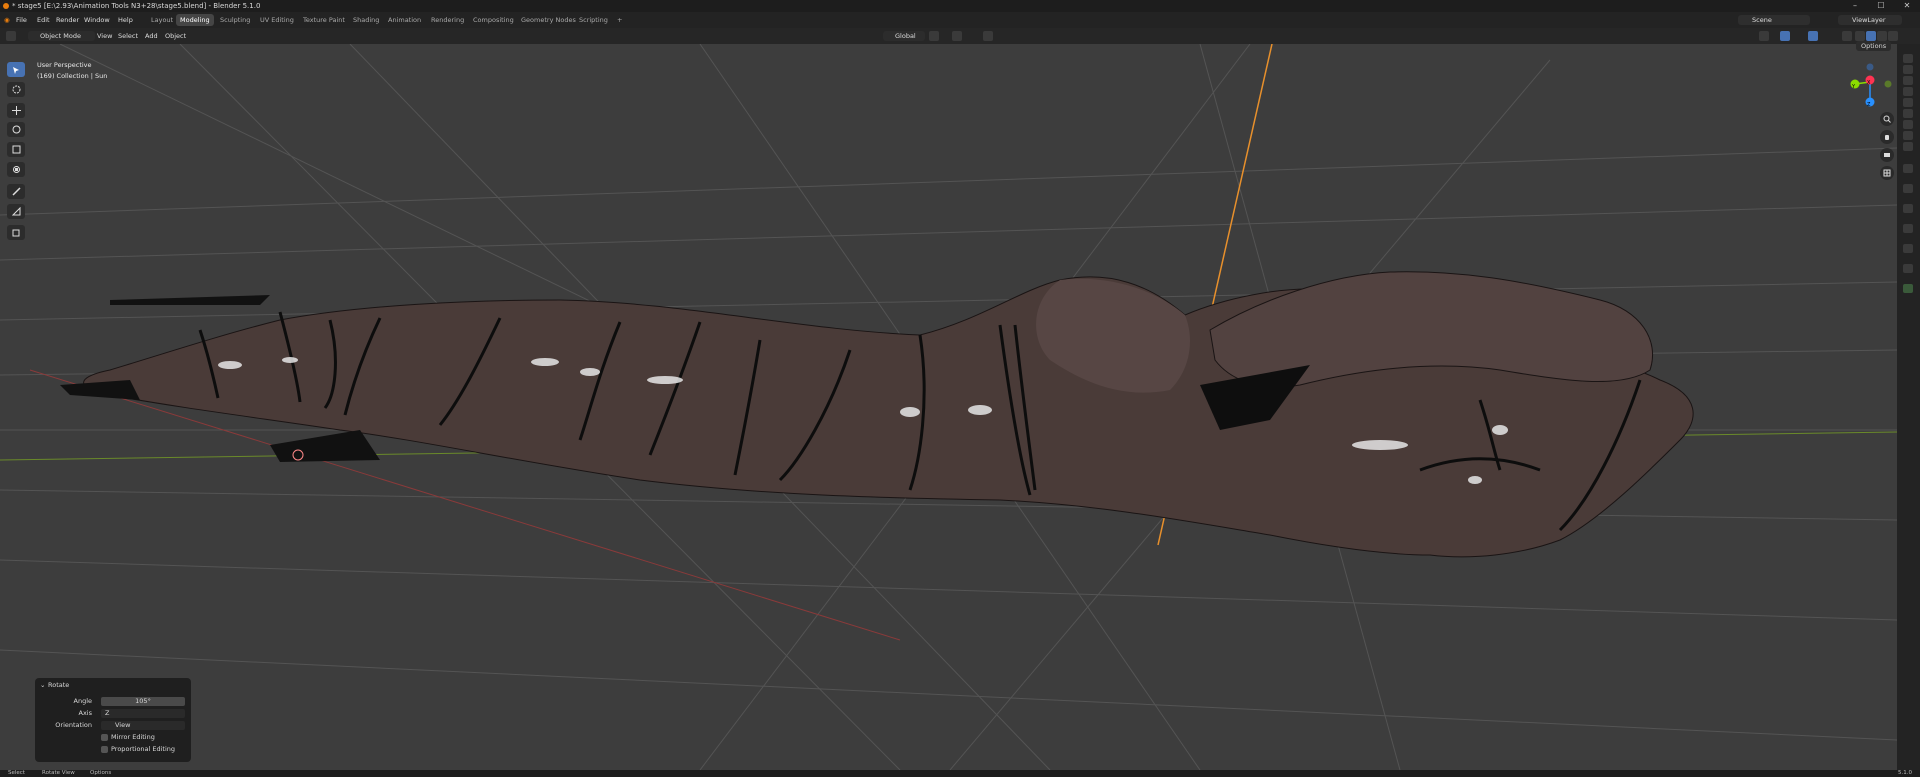 The image size is (1920, 777). Describe the element at coordinates (1887, 173) in the screenshot. I see `ortho-grid-icon` at that location.